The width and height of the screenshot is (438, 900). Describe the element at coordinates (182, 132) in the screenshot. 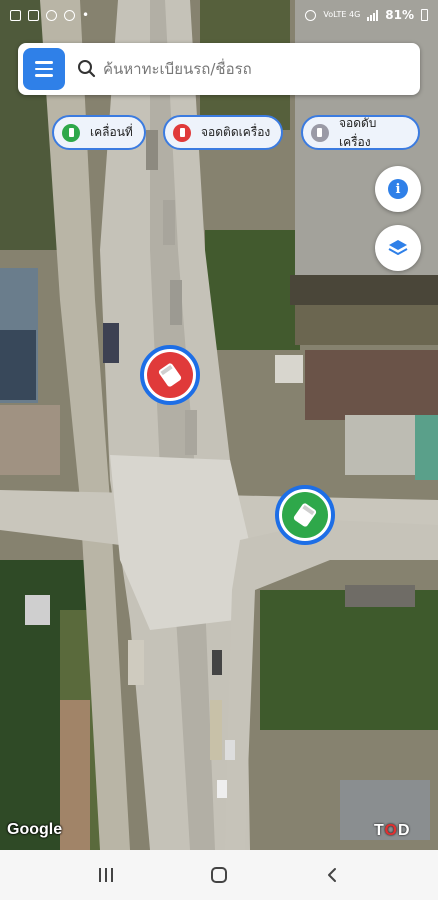

I see `idle-status-icon` at that location.